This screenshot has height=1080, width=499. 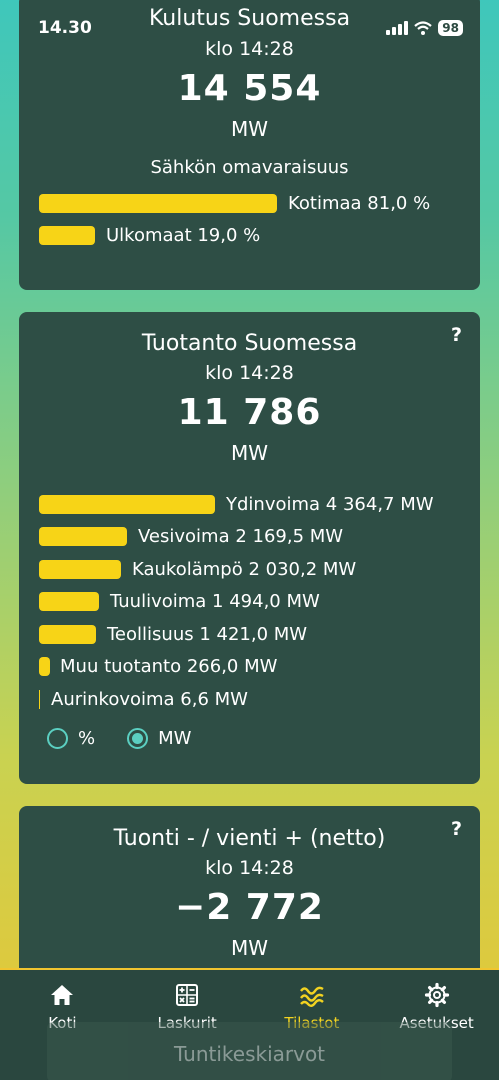 I want to click on bar-label-district-heat: Kaukolämpö 2 030,2 MW, so click(x=244, y=569).